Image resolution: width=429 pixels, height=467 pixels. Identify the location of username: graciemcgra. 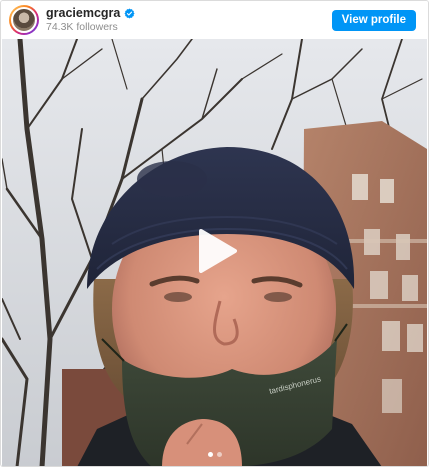
(83, 13).